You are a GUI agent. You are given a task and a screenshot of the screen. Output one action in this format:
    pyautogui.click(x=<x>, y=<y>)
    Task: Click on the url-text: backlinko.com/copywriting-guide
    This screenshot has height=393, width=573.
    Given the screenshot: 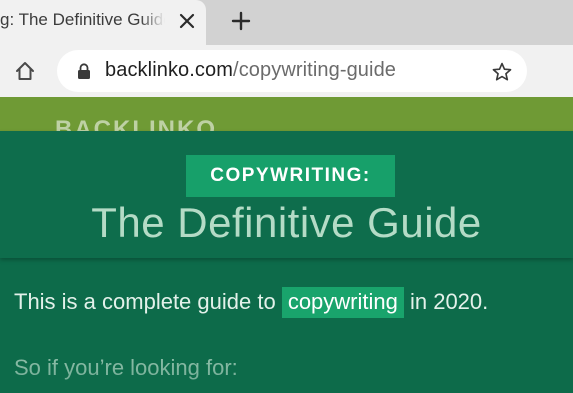 What is the action you would take?
    pyautogui.click(x=250, y=70)
    